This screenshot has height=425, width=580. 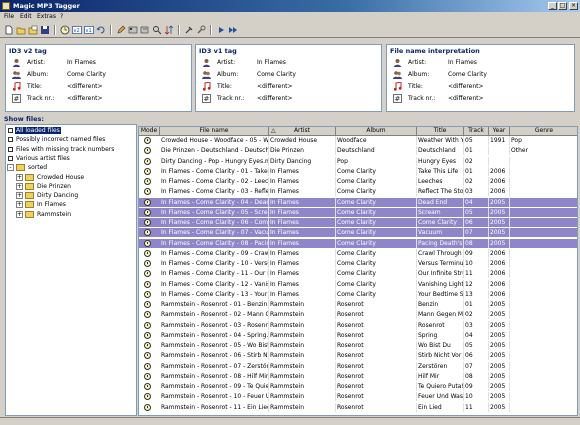 I want to click on save-icon, so click(x=45, y=30).